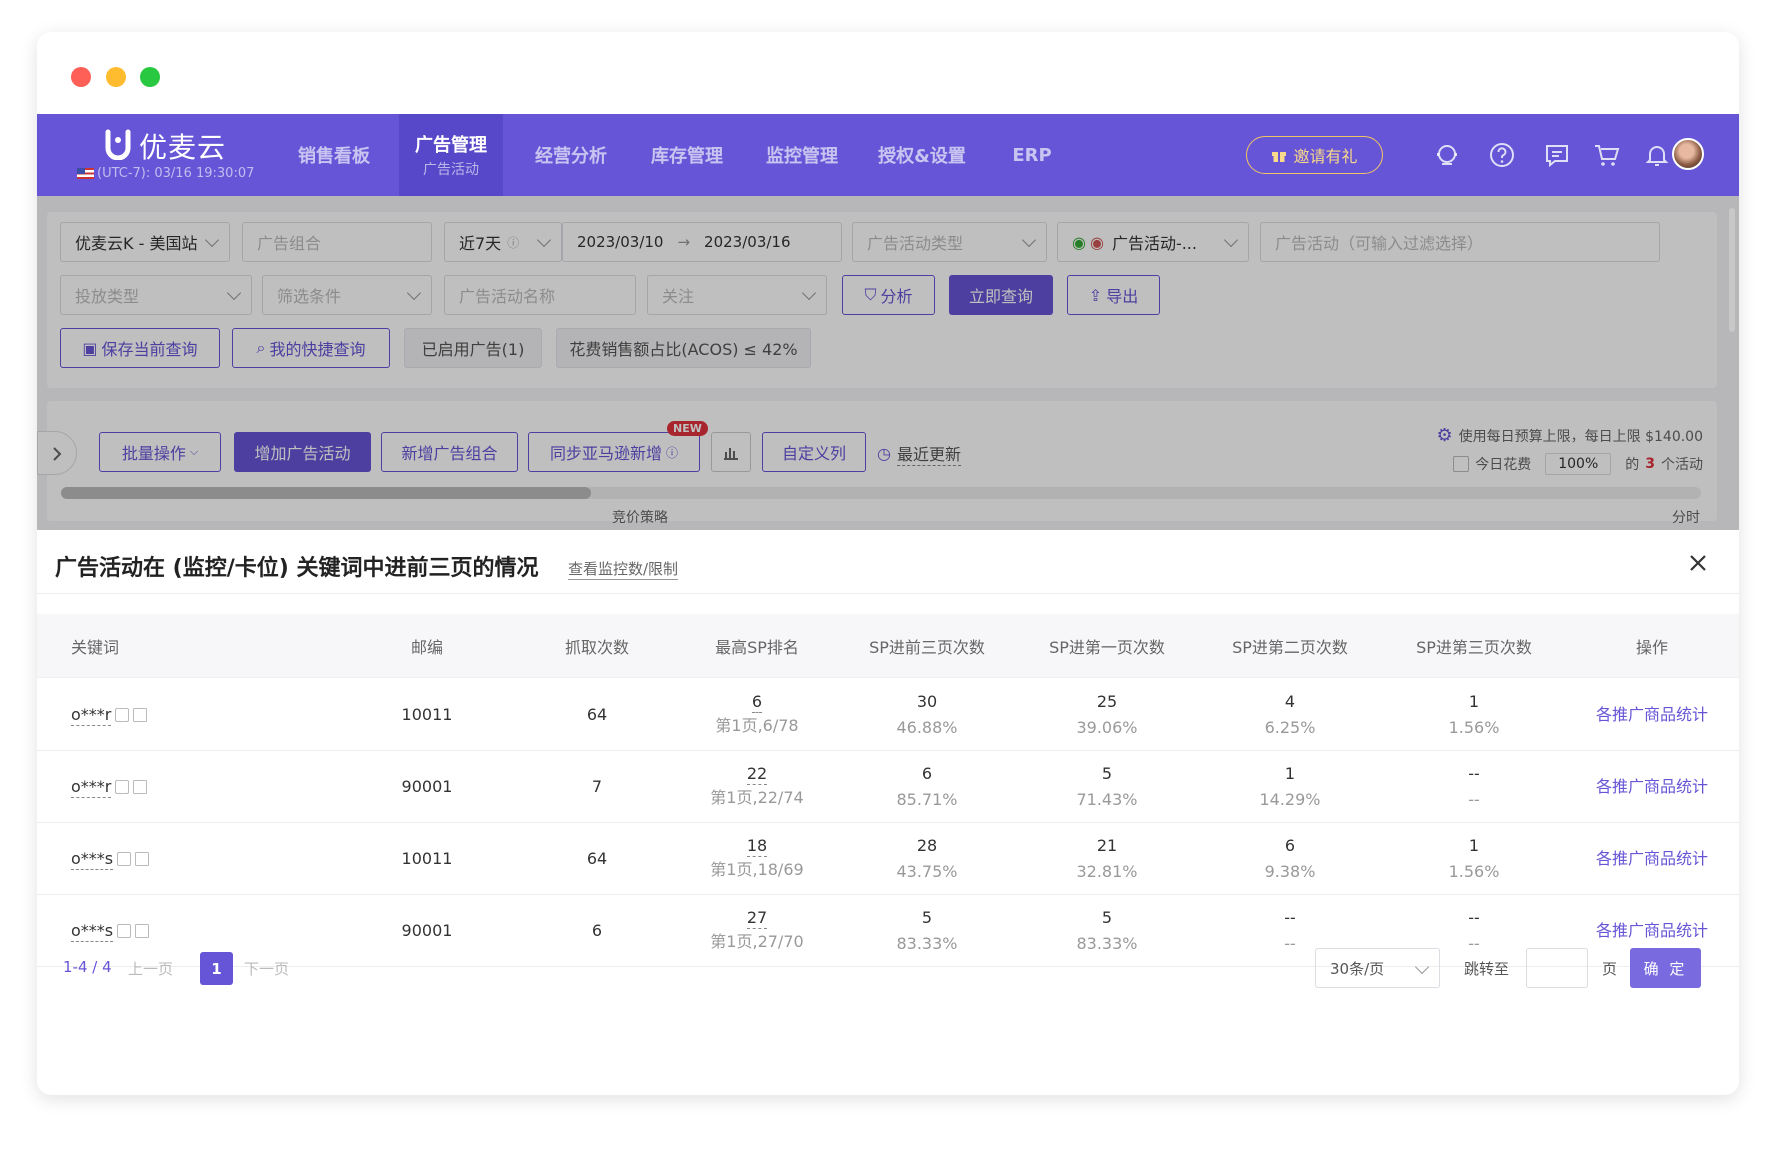  What do you see at coordinates (427, 787) in the screenshot?
I see `zip-cell: 90001` at bounding box center [427, 787].